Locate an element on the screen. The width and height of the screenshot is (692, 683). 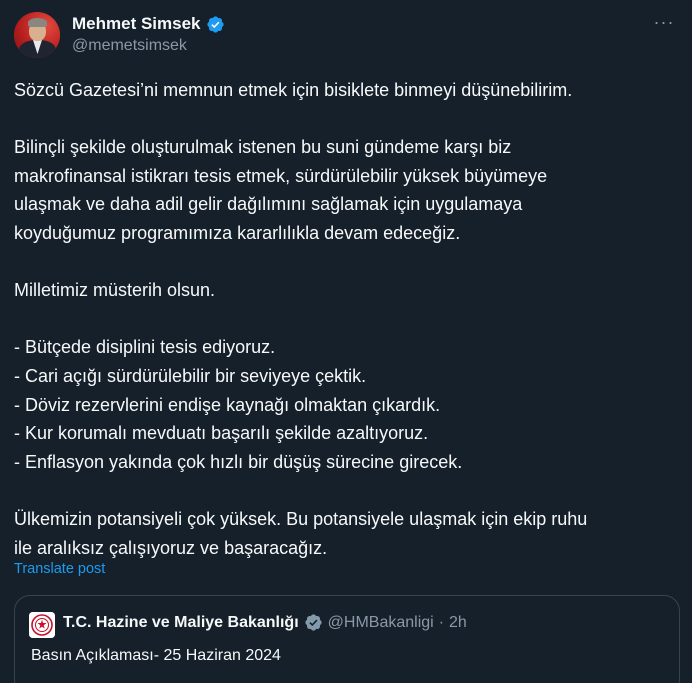
verified-badge-gray-icon is located at coordinates (313, 622).